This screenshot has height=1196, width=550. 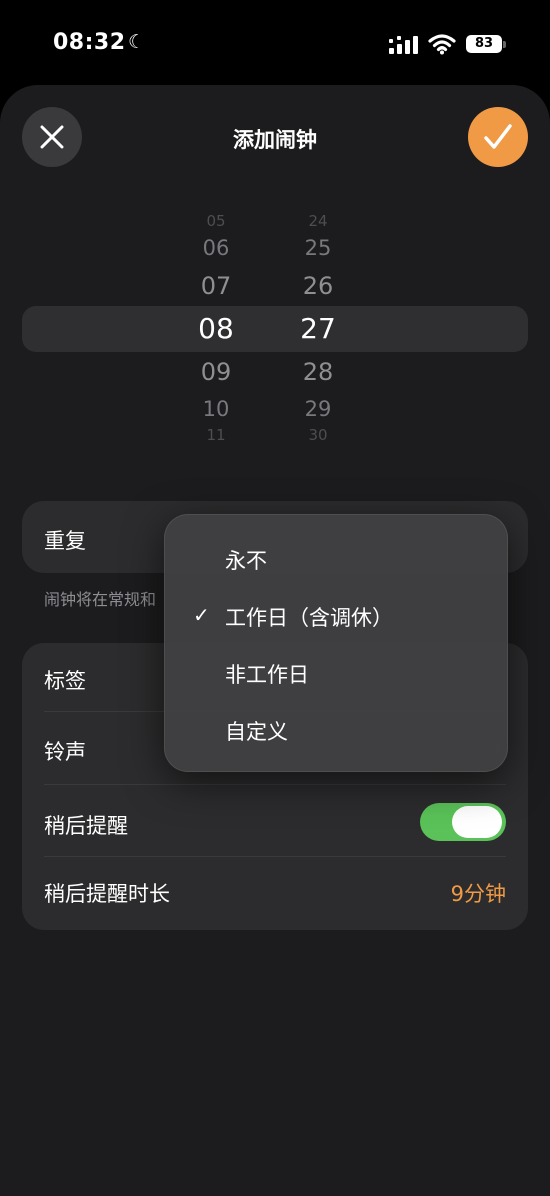 What do you see at coordinates (216, 248) in the screenshot?
I see `hour-option: 06` at bounding box center [216, 248].